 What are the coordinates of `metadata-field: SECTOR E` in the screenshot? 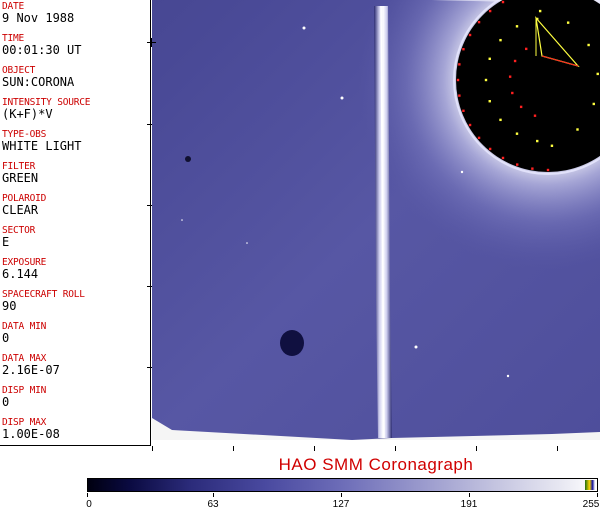 It's located at (76, 237).